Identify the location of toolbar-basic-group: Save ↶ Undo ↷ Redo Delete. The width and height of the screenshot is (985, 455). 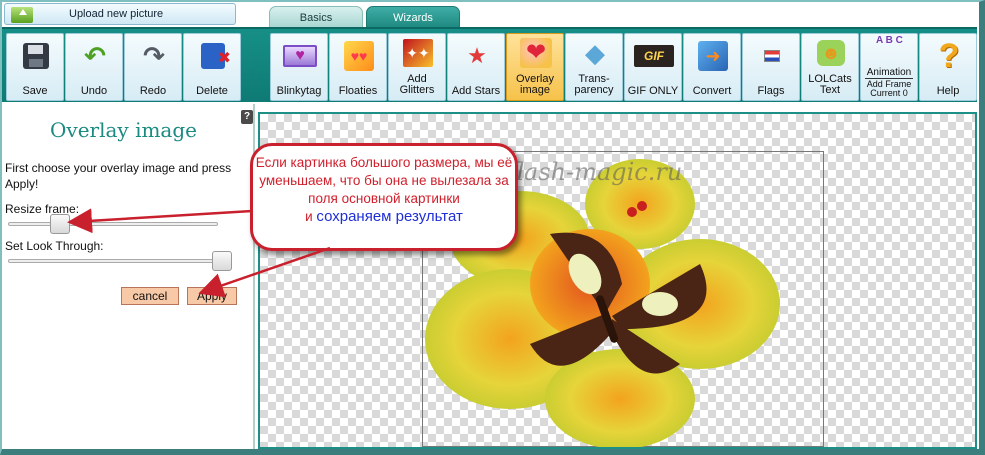
(124, 67).